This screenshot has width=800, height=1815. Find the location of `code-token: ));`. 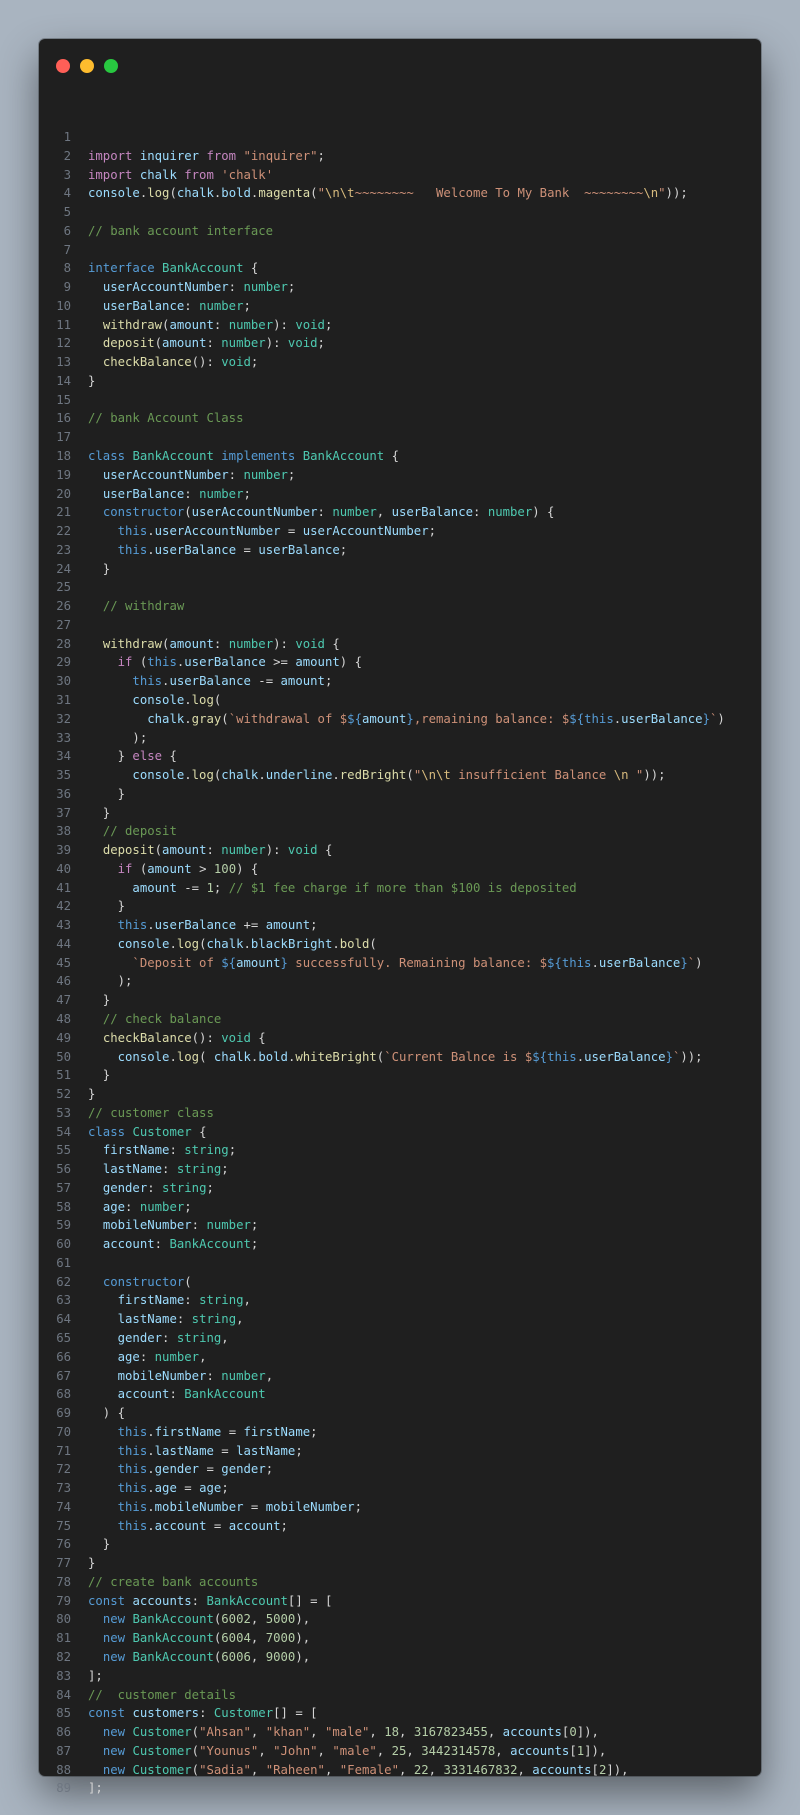

code-token: )); is located at coordinates (654, 775).